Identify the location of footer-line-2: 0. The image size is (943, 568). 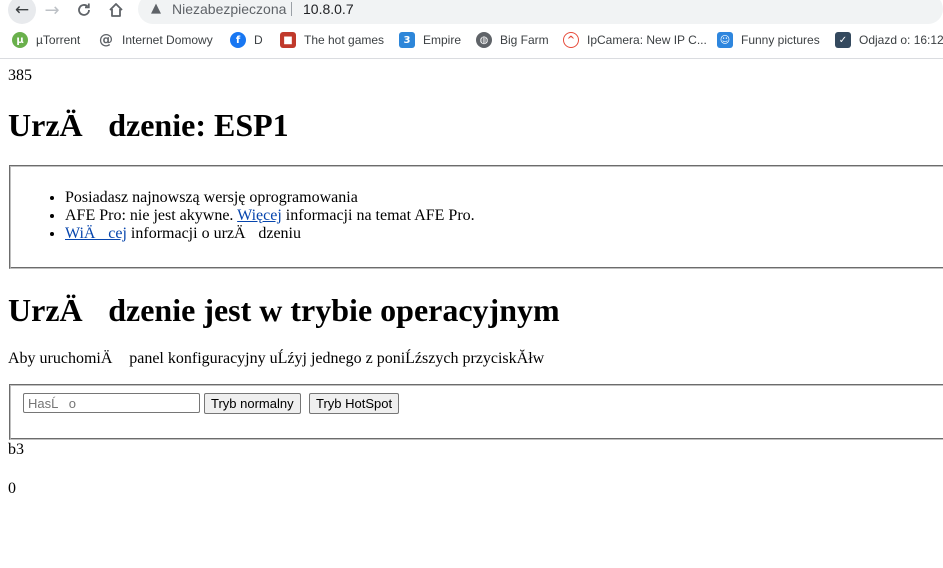
(12, 488).